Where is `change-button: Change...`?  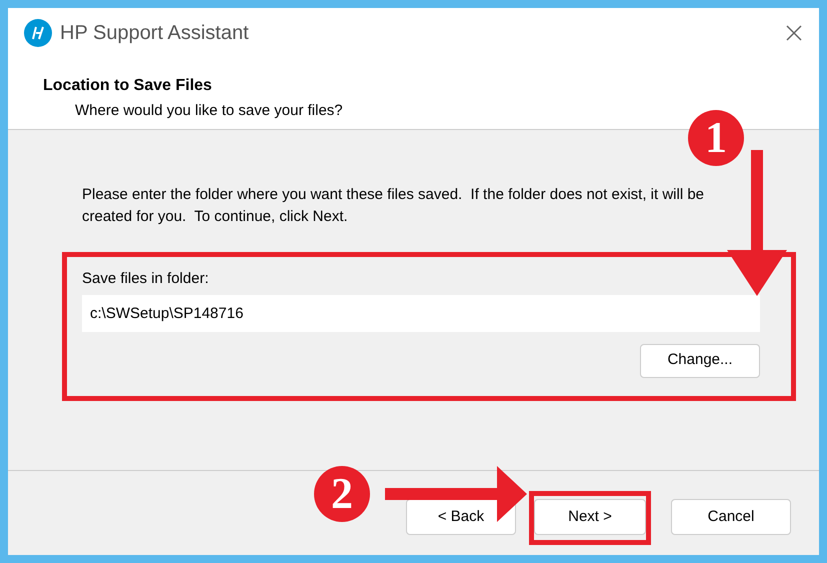
change-button: Change... is located at coordinates (700, 361).